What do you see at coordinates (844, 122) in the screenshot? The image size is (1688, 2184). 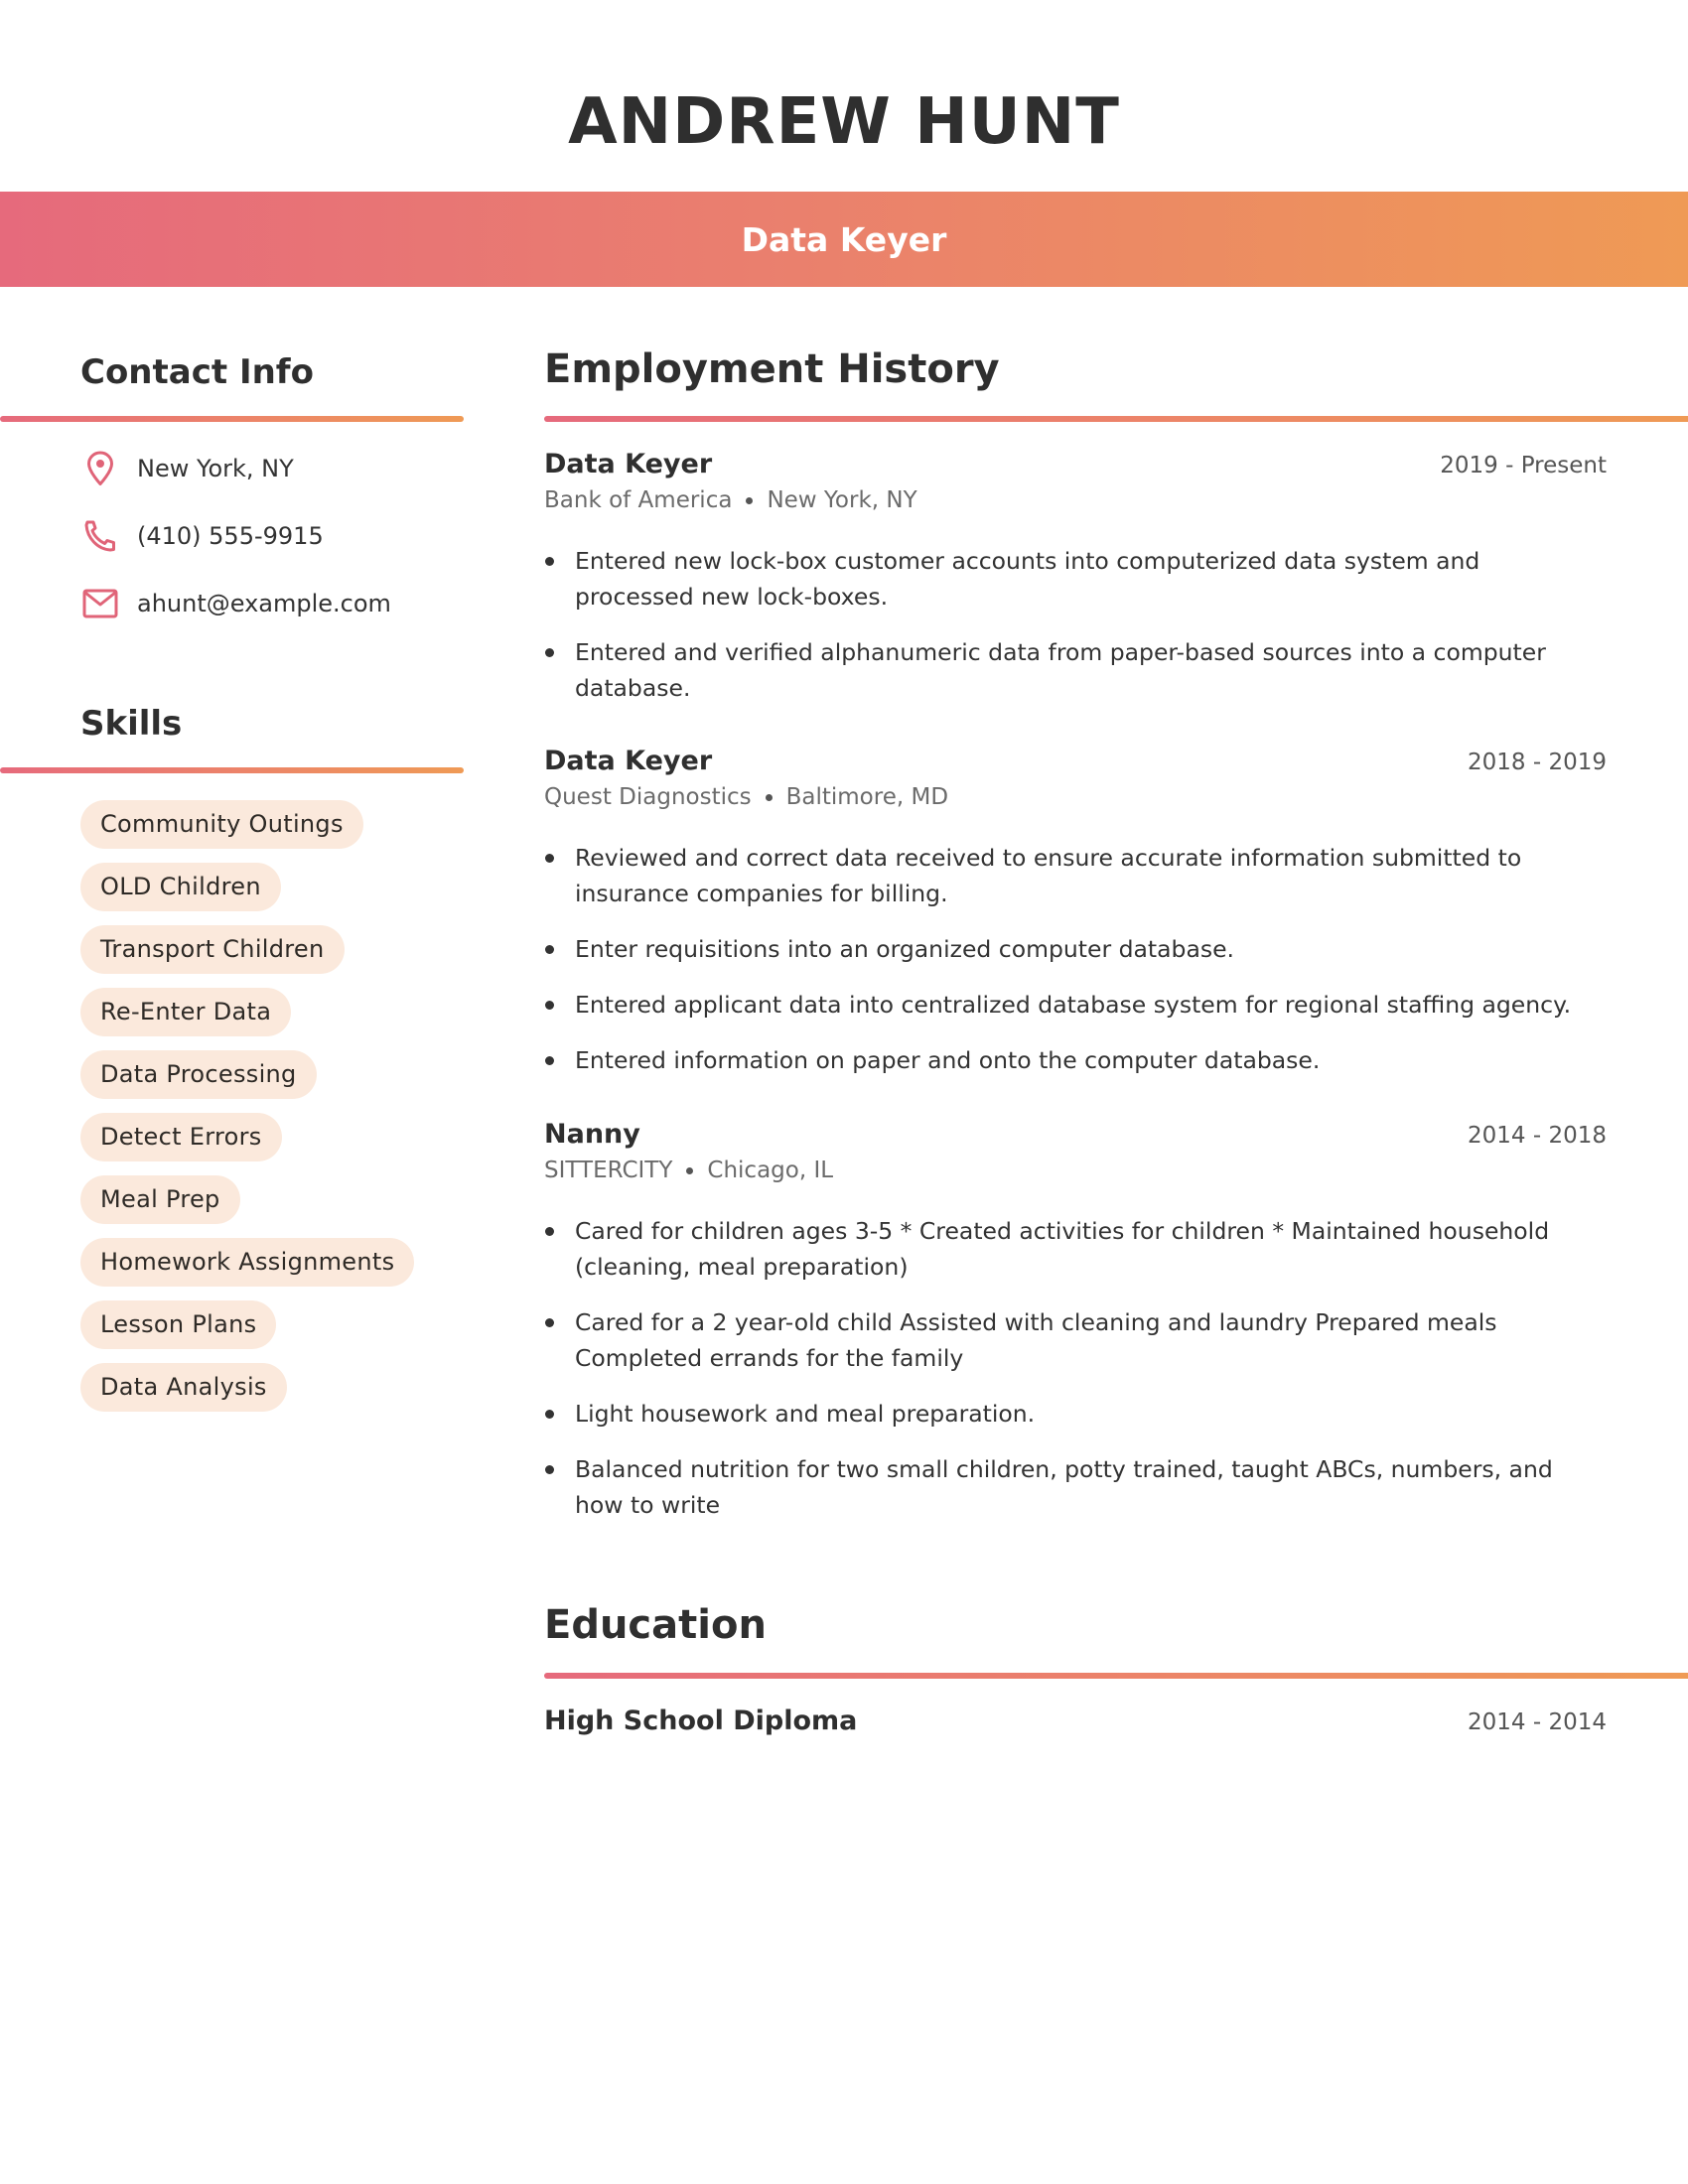 I see `candidate-name: ANDREW HUNT` at bounding box center [844, 122].